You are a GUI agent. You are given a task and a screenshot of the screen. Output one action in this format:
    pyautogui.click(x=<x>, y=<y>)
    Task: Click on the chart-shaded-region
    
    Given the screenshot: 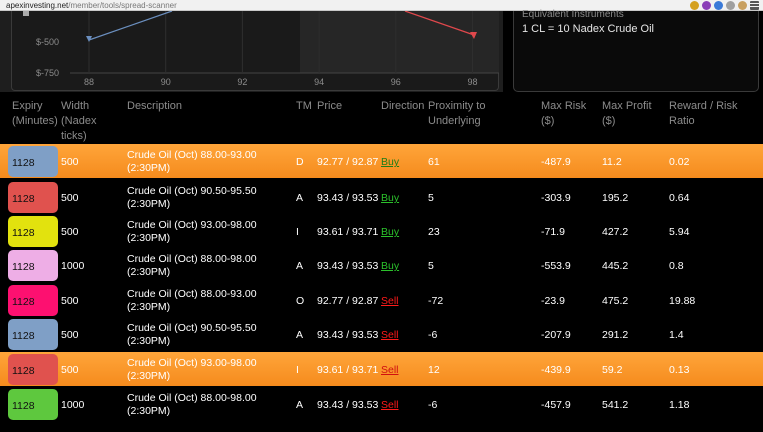 What is the action you would take?
    pyautogui.click(x=399, y=42)
    